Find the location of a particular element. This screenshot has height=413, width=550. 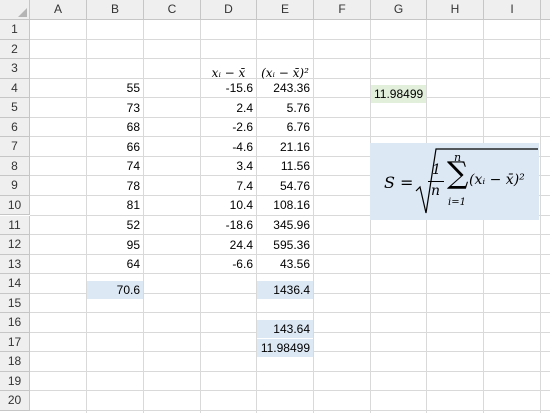

row-header-16: 16 is located at coordinates (15, 323).